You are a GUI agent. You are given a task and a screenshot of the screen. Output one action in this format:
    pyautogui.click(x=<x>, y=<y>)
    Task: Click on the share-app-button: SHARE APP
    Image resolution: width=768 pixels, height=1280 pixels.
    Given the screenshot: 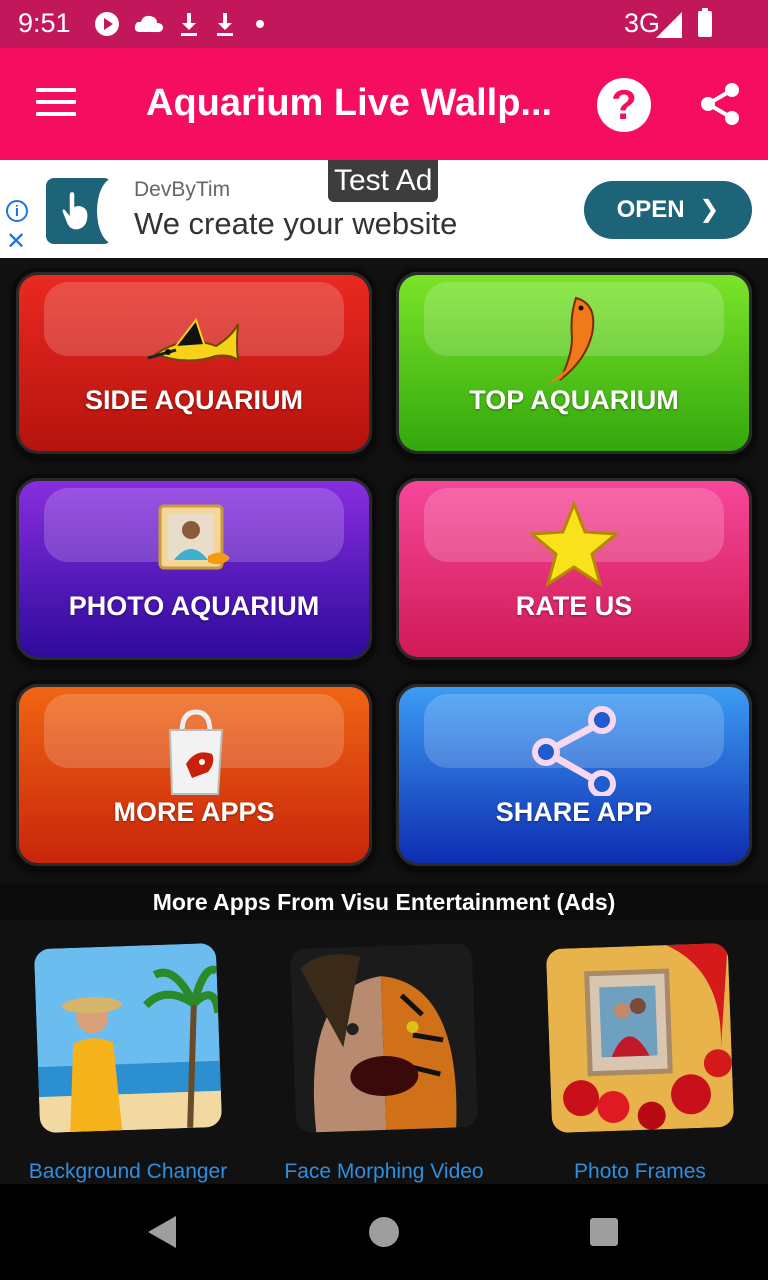 What is the action you would take?
    pyautogui.click(x=574, y=775)
    